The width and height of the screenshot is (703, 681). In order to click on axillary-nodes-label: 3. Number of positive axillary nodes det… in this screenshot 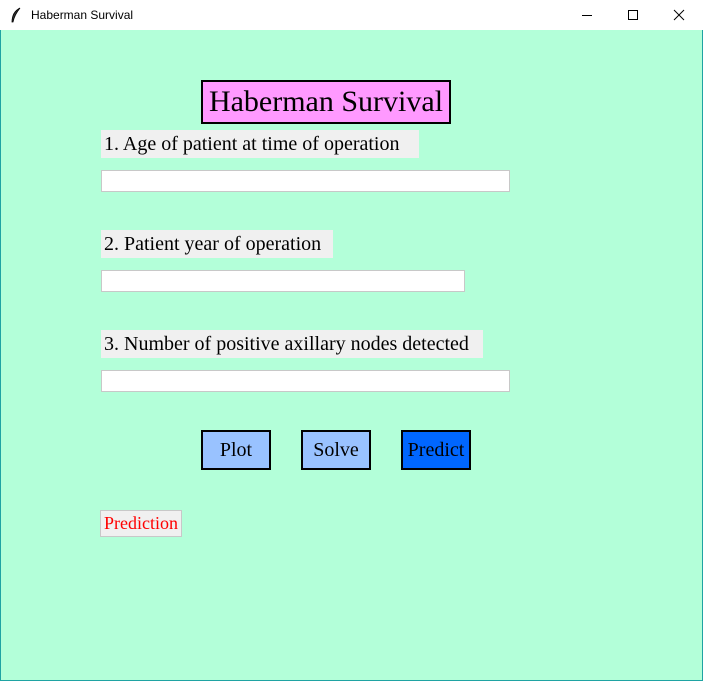, I will do `click(292, 344)`.